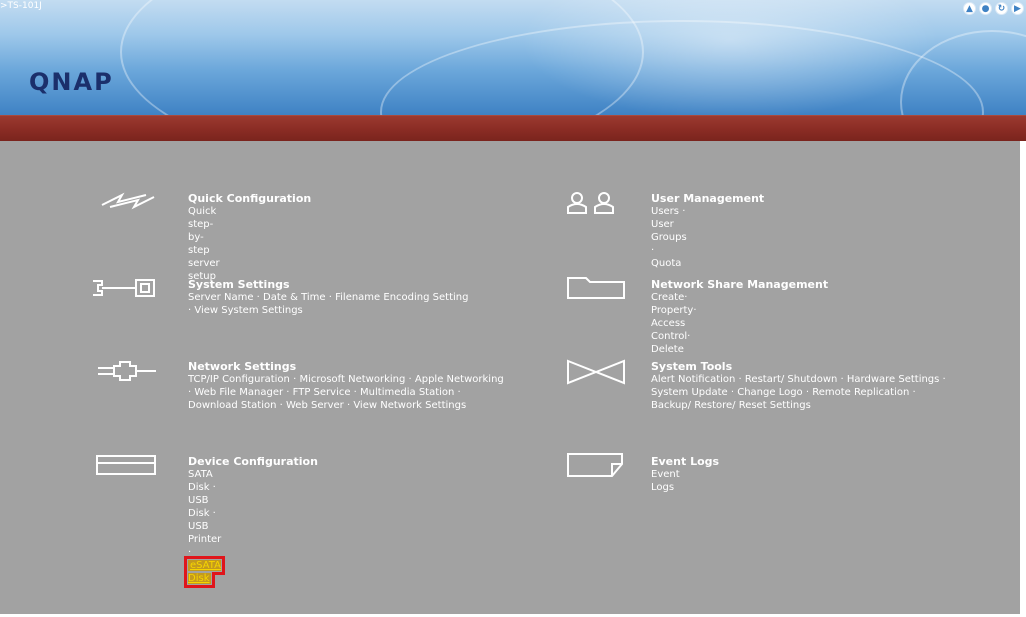 The image size is (1026, 617). What do you see at coordinates (128, 201) in the screenshot?
I see `quick-config-icon` at bounding box center [128, 201].